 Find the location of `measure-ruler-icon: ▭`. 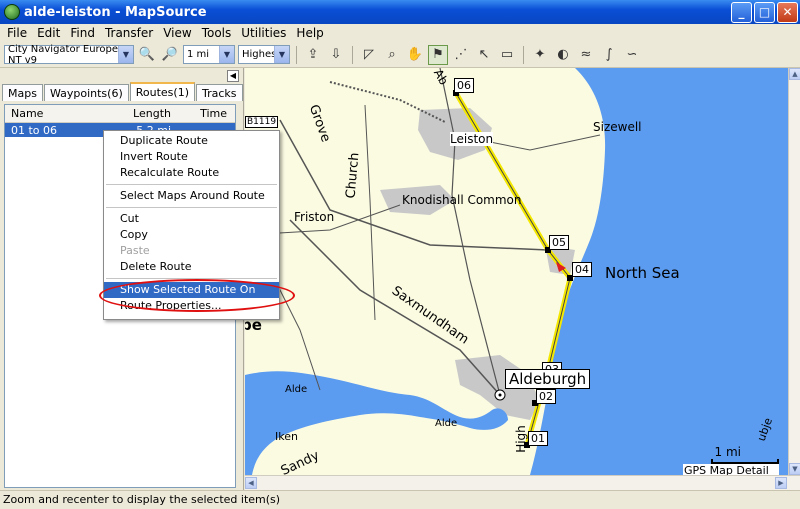

measure-ruler-icon: ▭ is located at coordinates (507, 55).